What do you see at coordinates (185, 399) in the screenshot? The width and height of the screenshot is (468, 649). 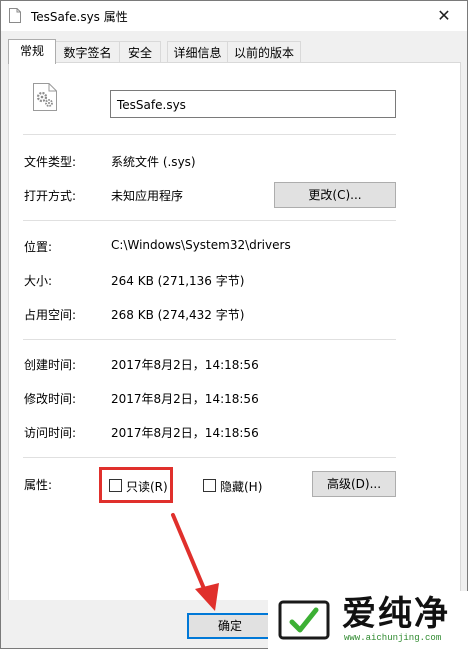 I see `modified-value: 2017年8月2日，14:18:56` at bounding box center [185, 399].